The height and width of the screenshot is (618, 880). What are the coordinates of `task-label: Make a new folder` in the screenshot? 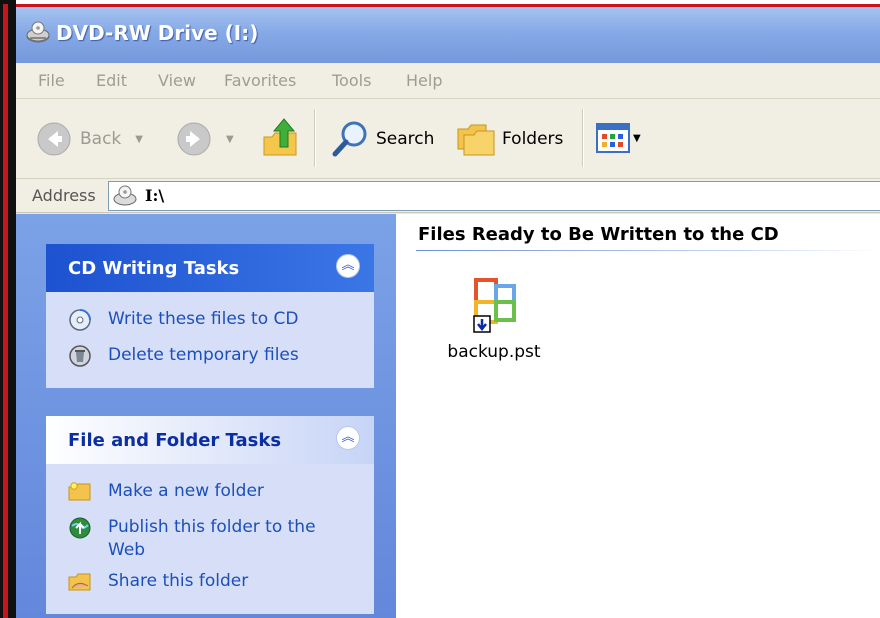 It's located at (186, 491).